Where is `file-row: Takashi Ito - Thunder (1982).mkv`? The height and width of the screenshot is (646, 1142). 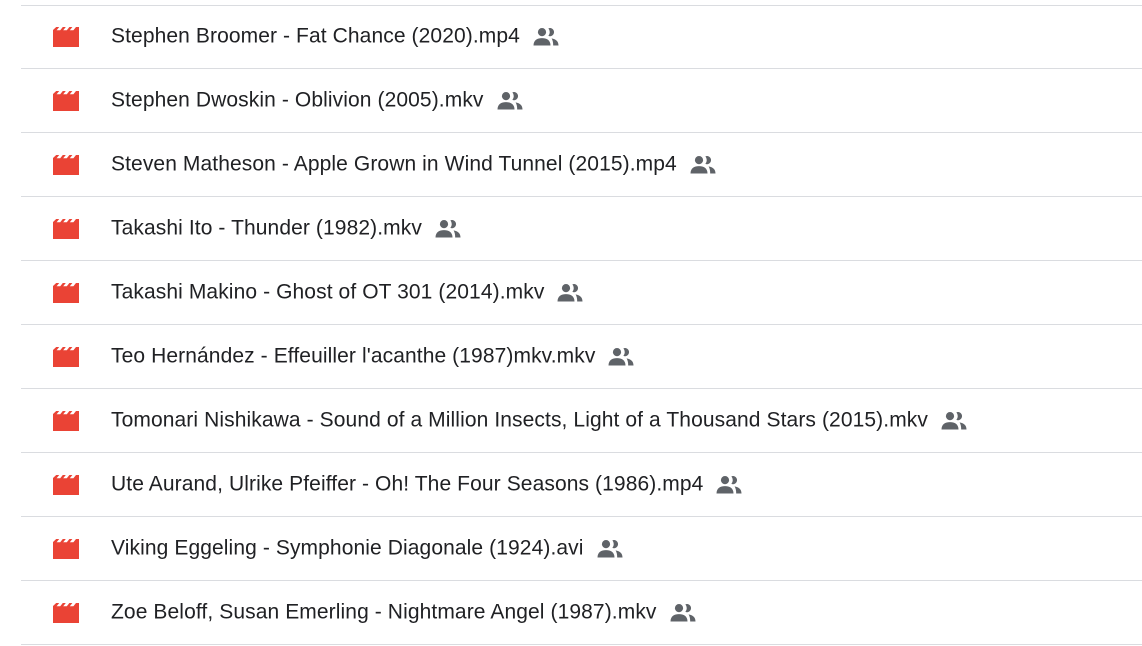 file-row: Takashi Ito - Thunder (1982).mkv is located at coordinates (581, 229).